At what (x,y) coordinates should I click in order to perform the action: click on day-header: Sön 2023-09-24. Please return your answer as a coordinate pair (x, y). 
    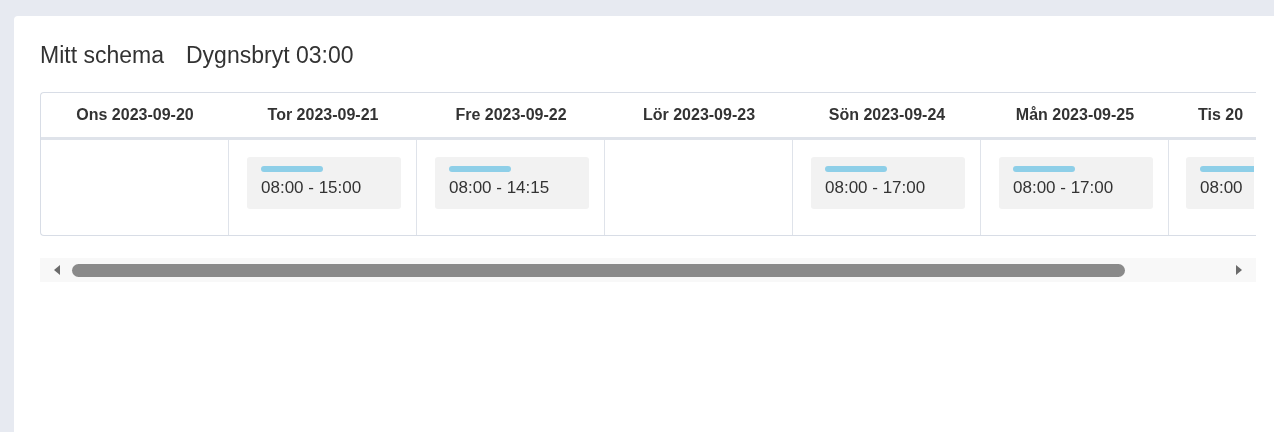
    Looking at the image, I should click on (887, 115).